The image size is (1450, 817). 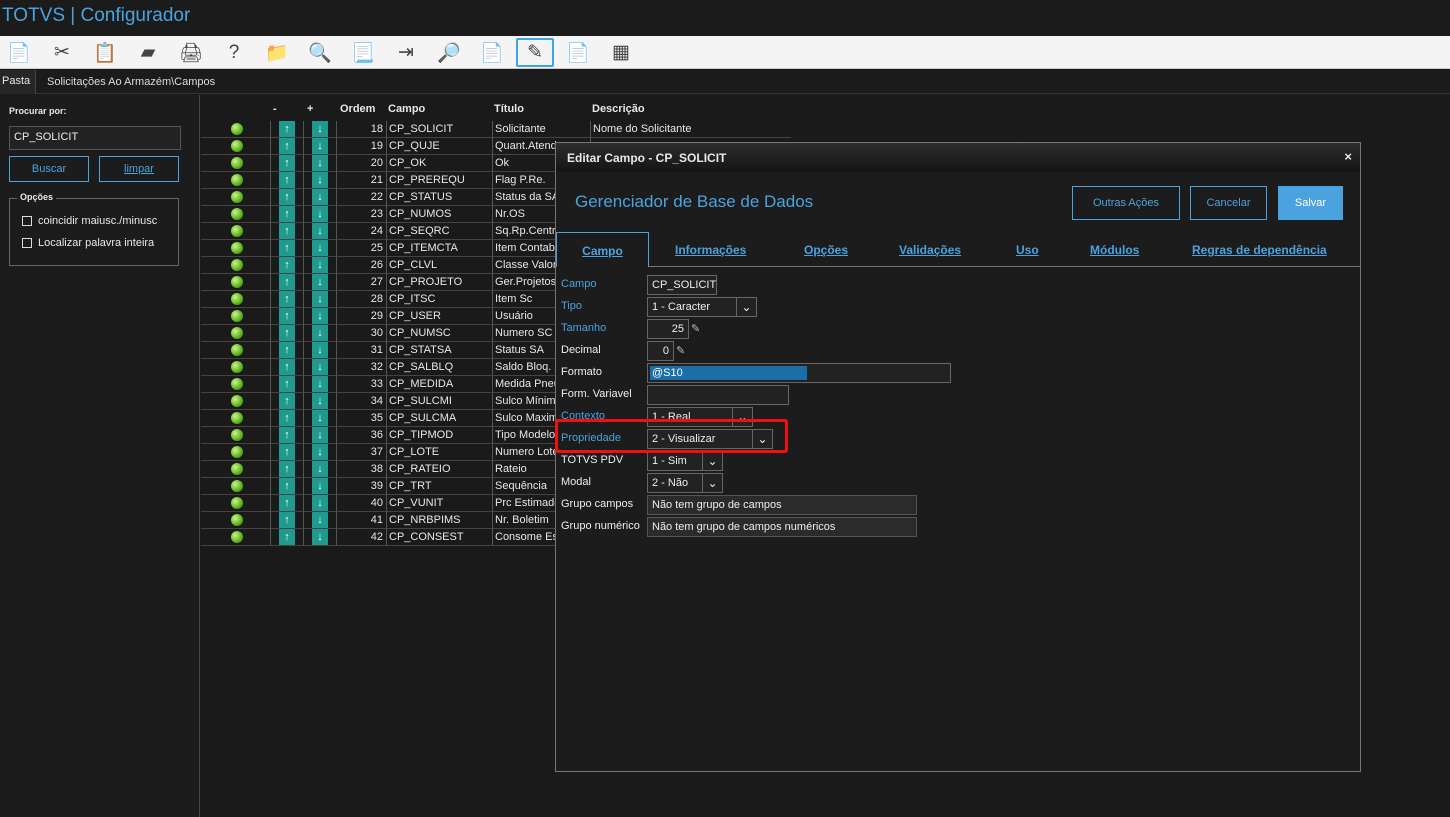 What do you see at coordinates (95, 138) in the screenshot?
I see `search-input: CP_SOLICIT` at bounding box center [95, 138].